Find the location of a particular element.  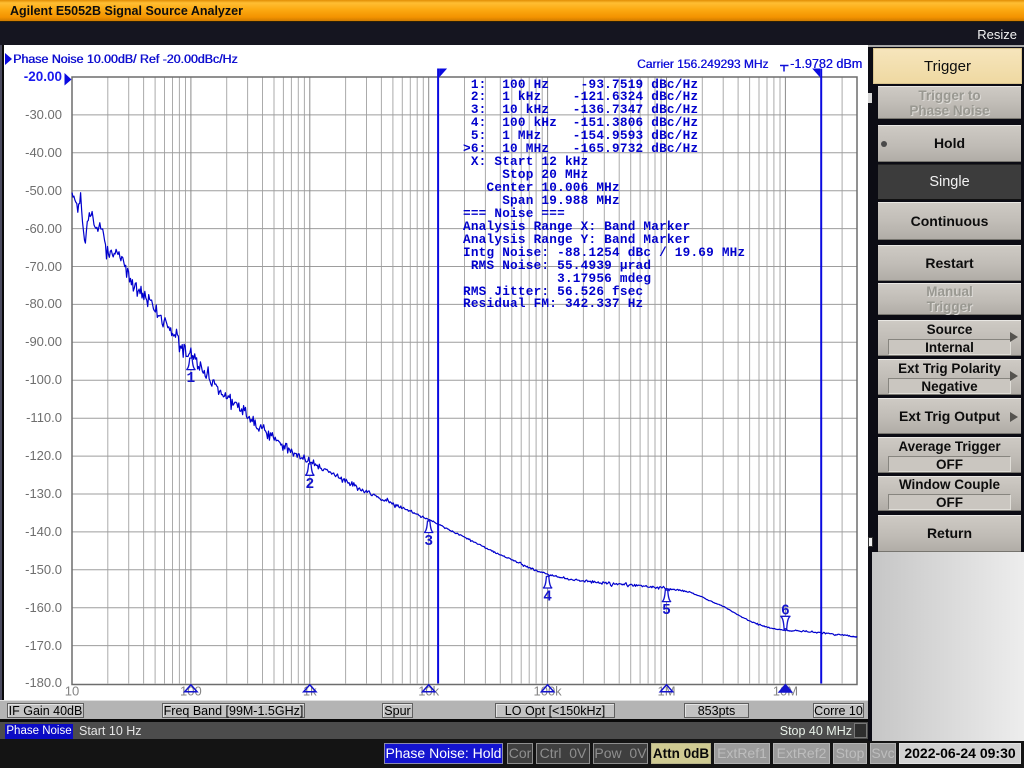

svg-text: 4 is located at coordinates (547, 598).